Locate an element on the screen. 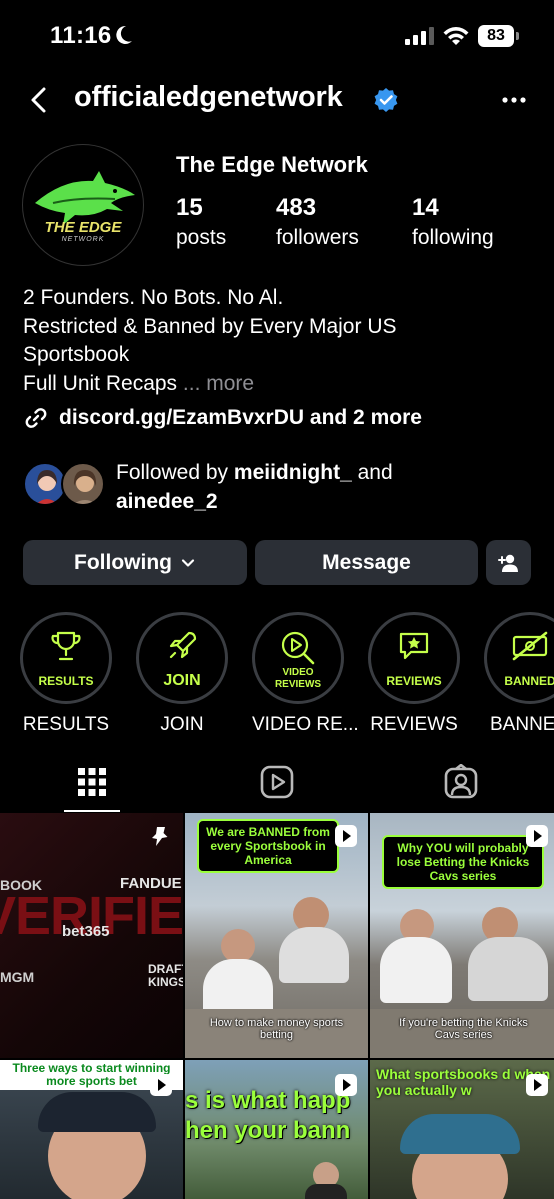 This screenshot has width=554, height=1199. profile-tabs is located at coordinates (277, 782).